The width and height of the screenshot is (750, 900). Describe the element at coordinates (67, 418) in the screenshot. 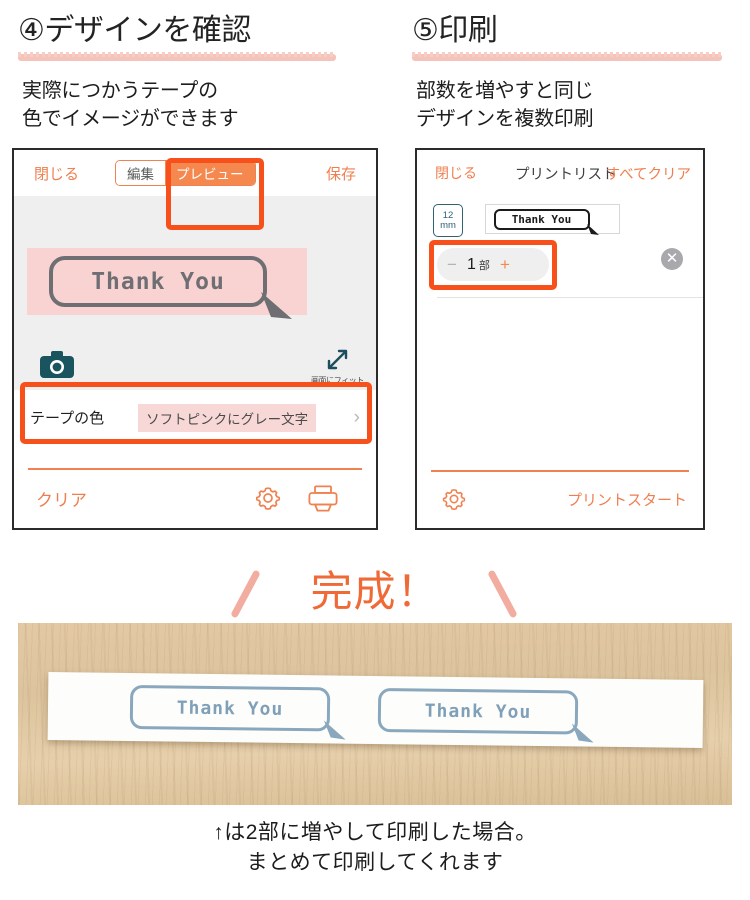

I see `tape-color-label: テープの色` at that location.